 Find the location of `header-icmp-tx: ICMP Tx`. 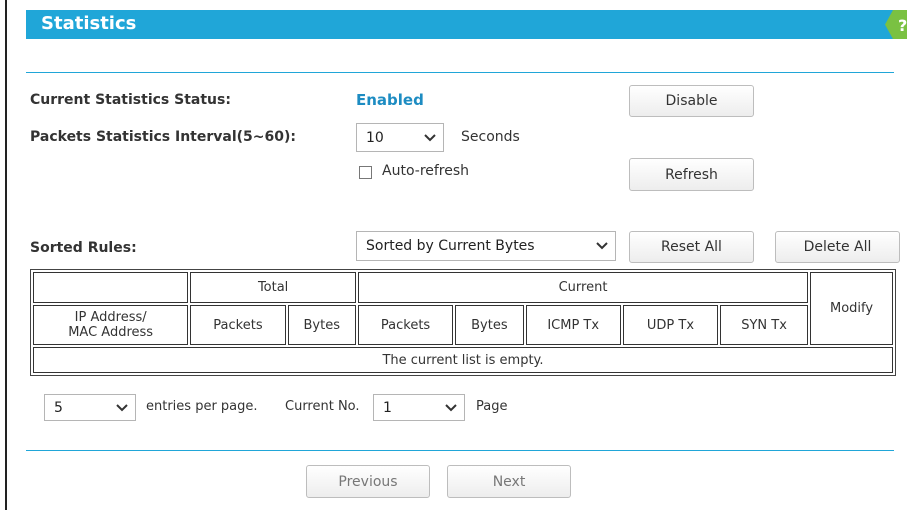

header-icmp-tx: ICMP Tx is located at coordinates (573, 325).